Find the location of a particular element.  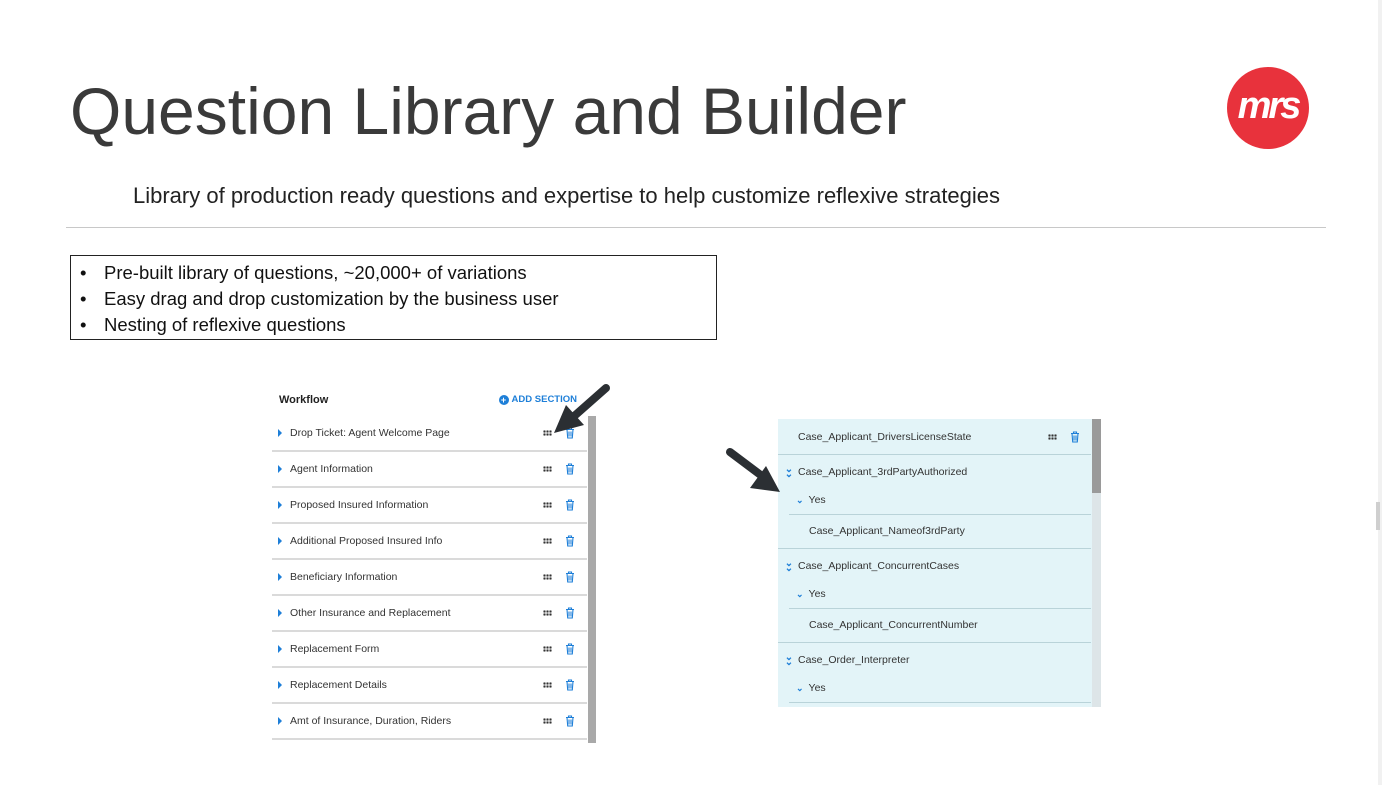

section-label: Replacement Details is located at coordinates (338, 685).